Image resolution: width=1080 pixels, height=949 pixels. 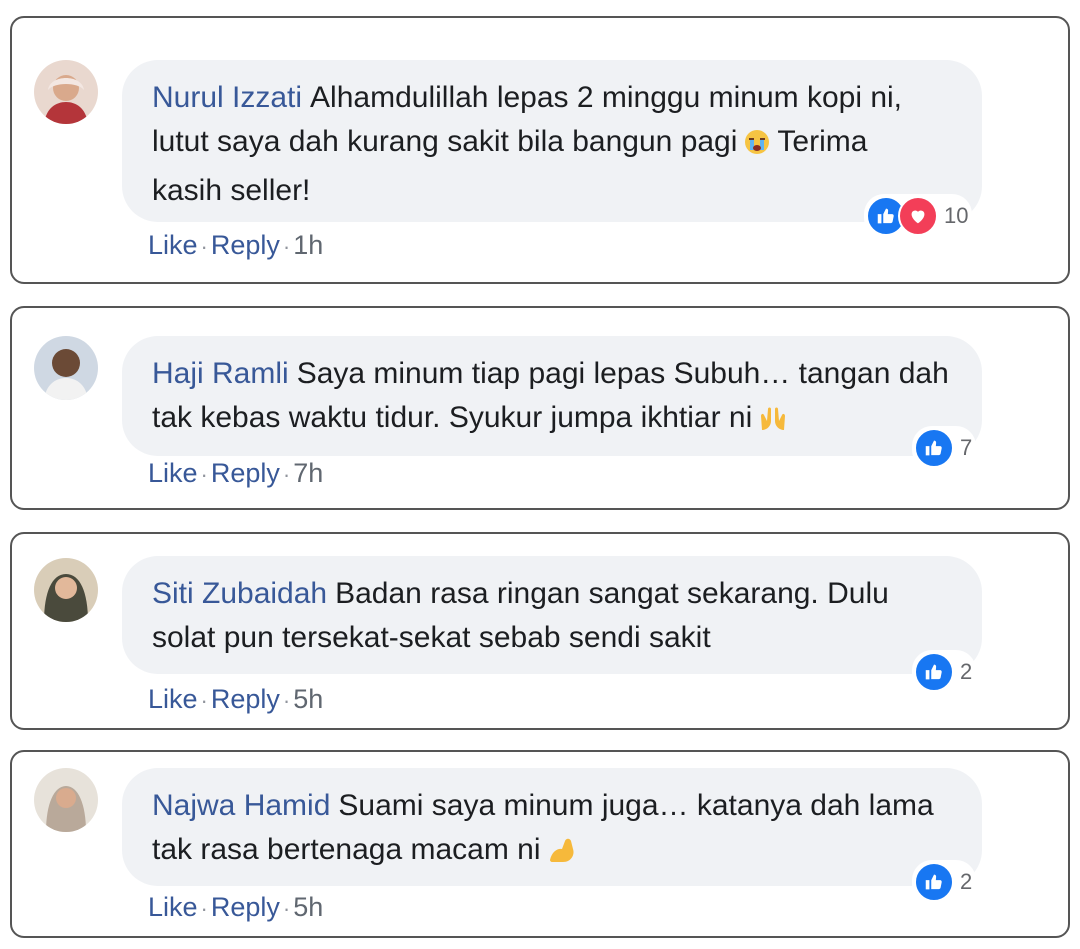 What do you see at coordinates (220, 373) in the screenshot?
I see `comment-author: Haji Ramli` at bounding box center [220, 373].